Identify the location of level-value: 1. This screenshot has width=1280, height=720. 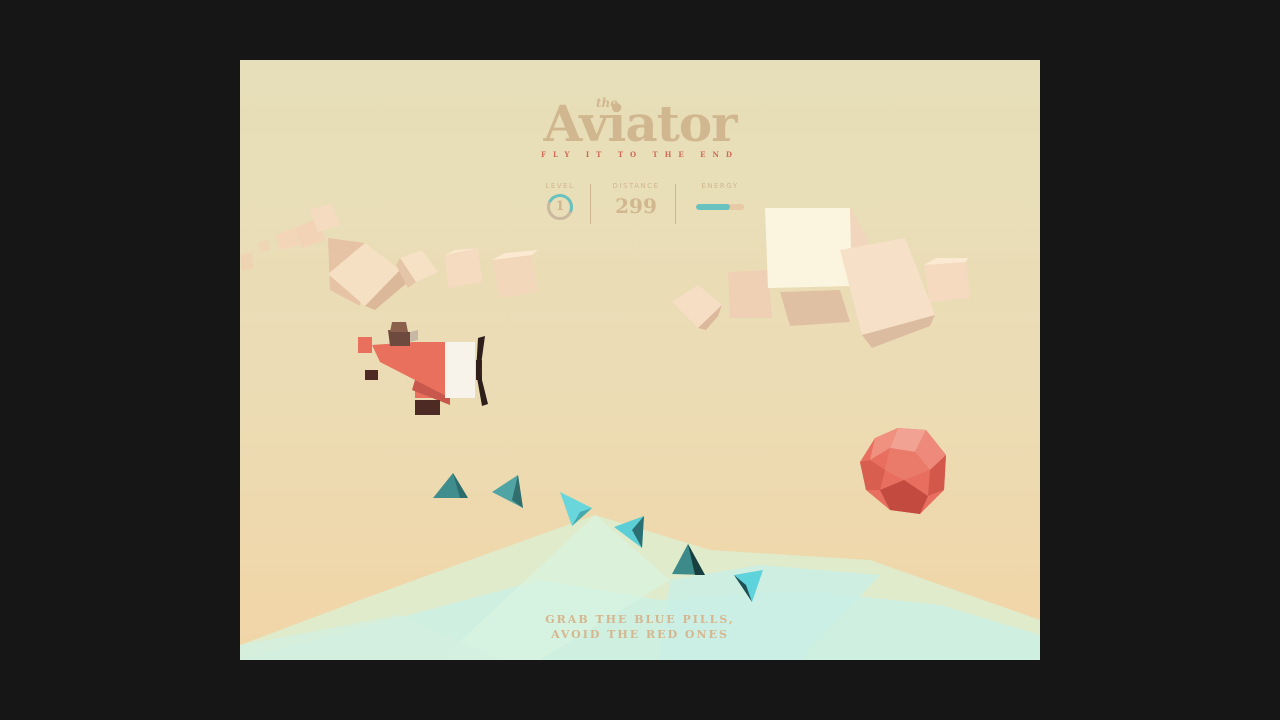
(560, 206).